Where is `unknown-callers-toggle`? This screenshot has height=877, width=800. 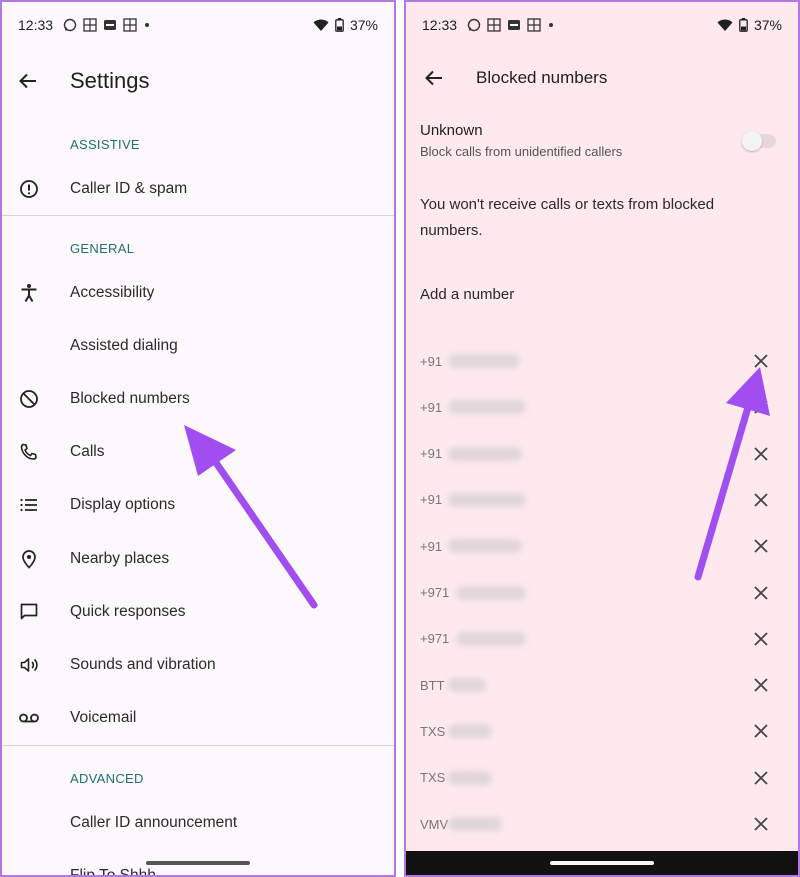 unknown-callers-toggle is located at coordinates (759, 141).